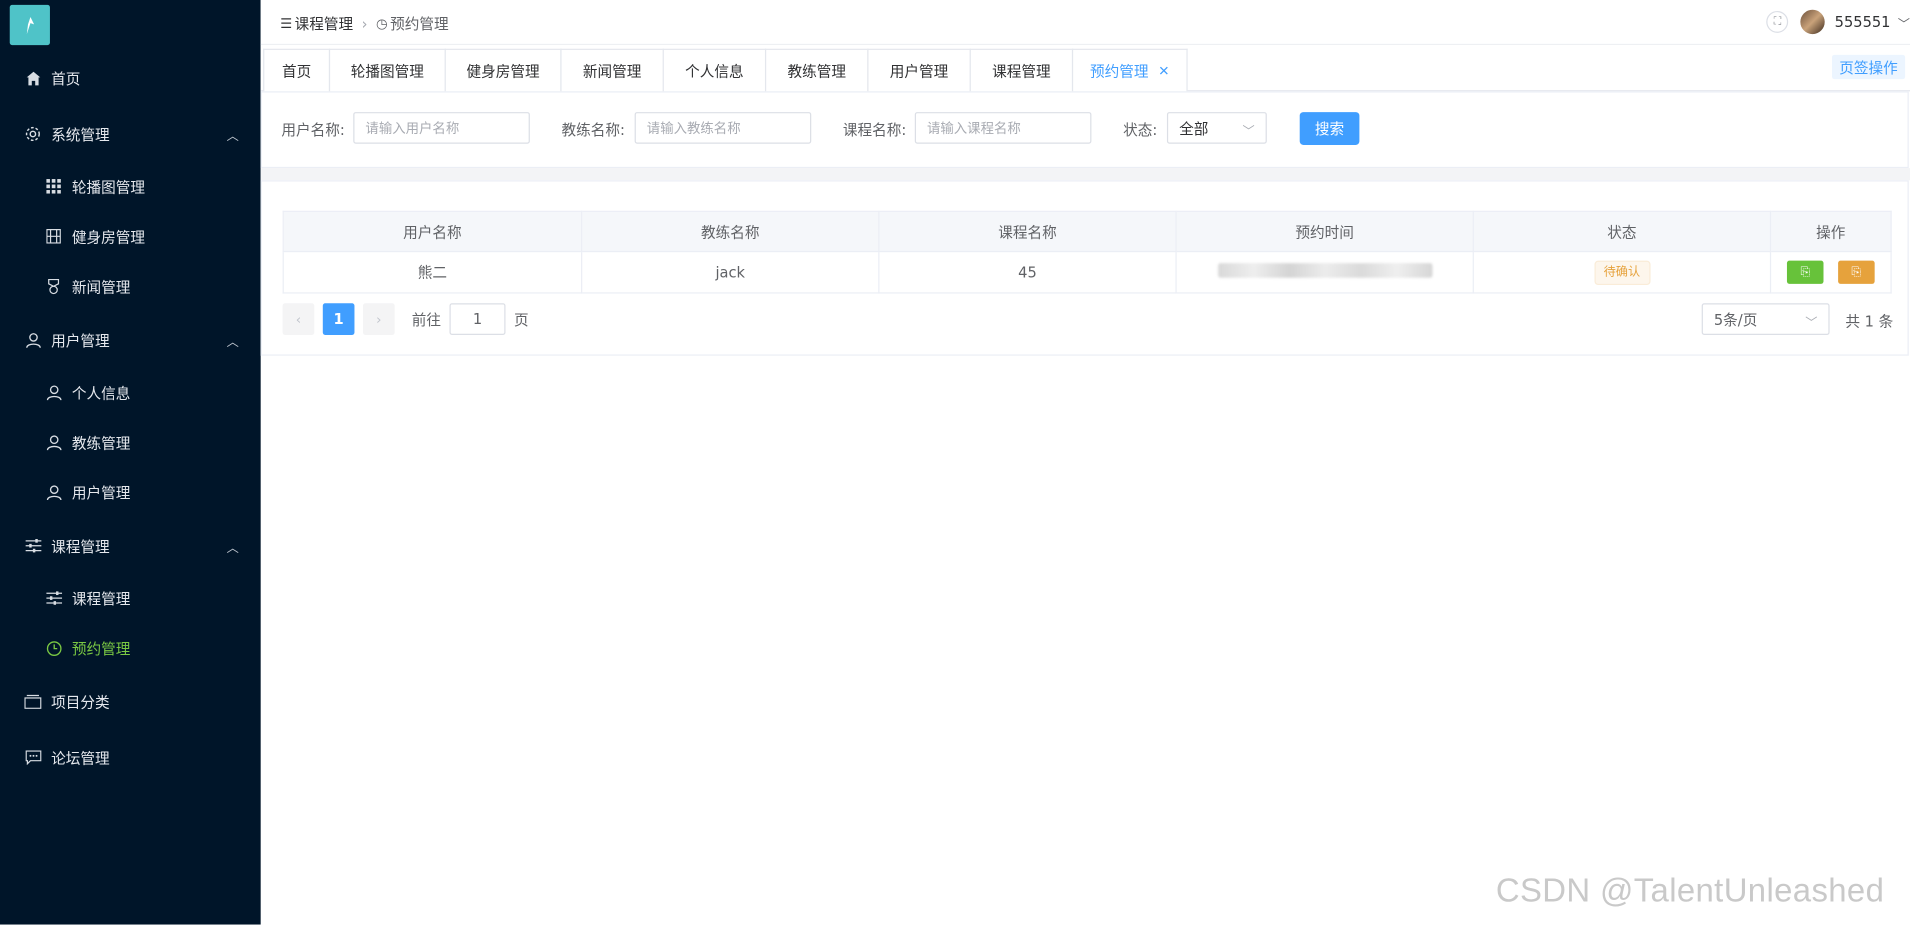 Image resolution: width=1910 pixels, height=925 pixels. Describe the element at coordinates (419, 24) in the screenshot. I see `breadcrumb-item: 预约管理` at that location.